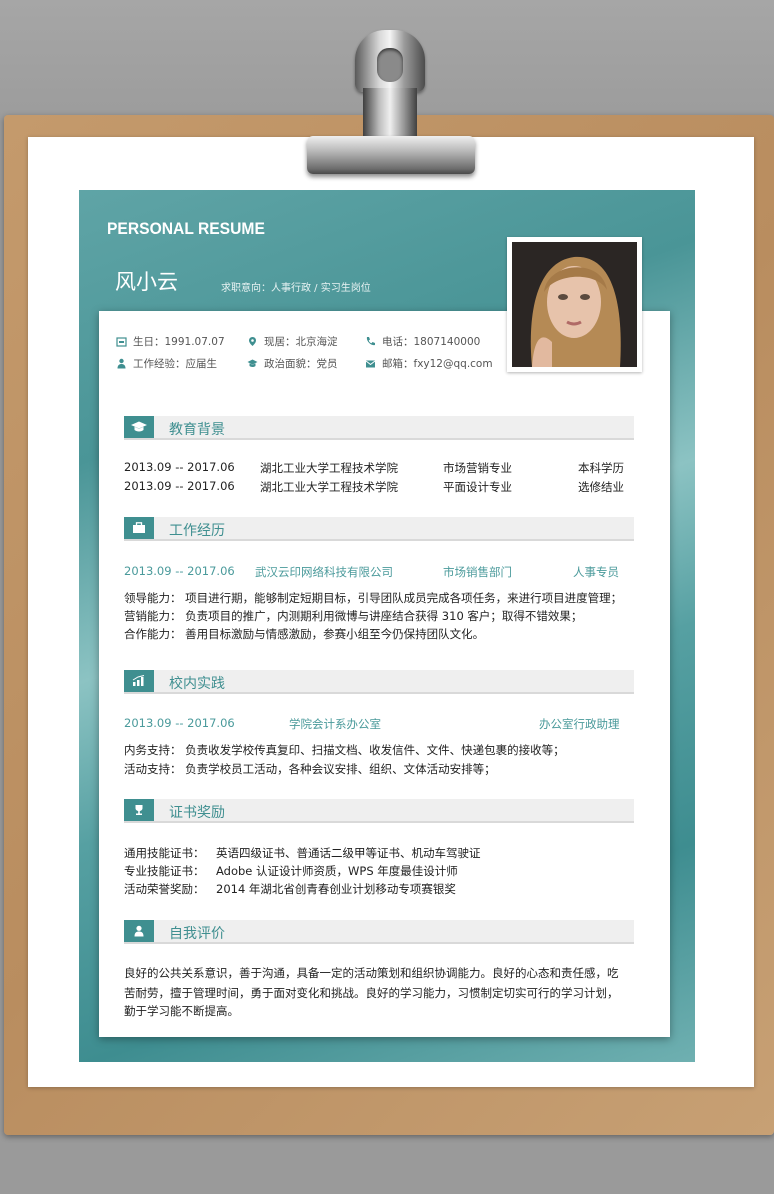 This screenshot has width=774, height=1194. Describe the element at coordinates (437, 364) in the screenshot. I see `email-text: 邮箱：fxy12@qq.com` at that location.